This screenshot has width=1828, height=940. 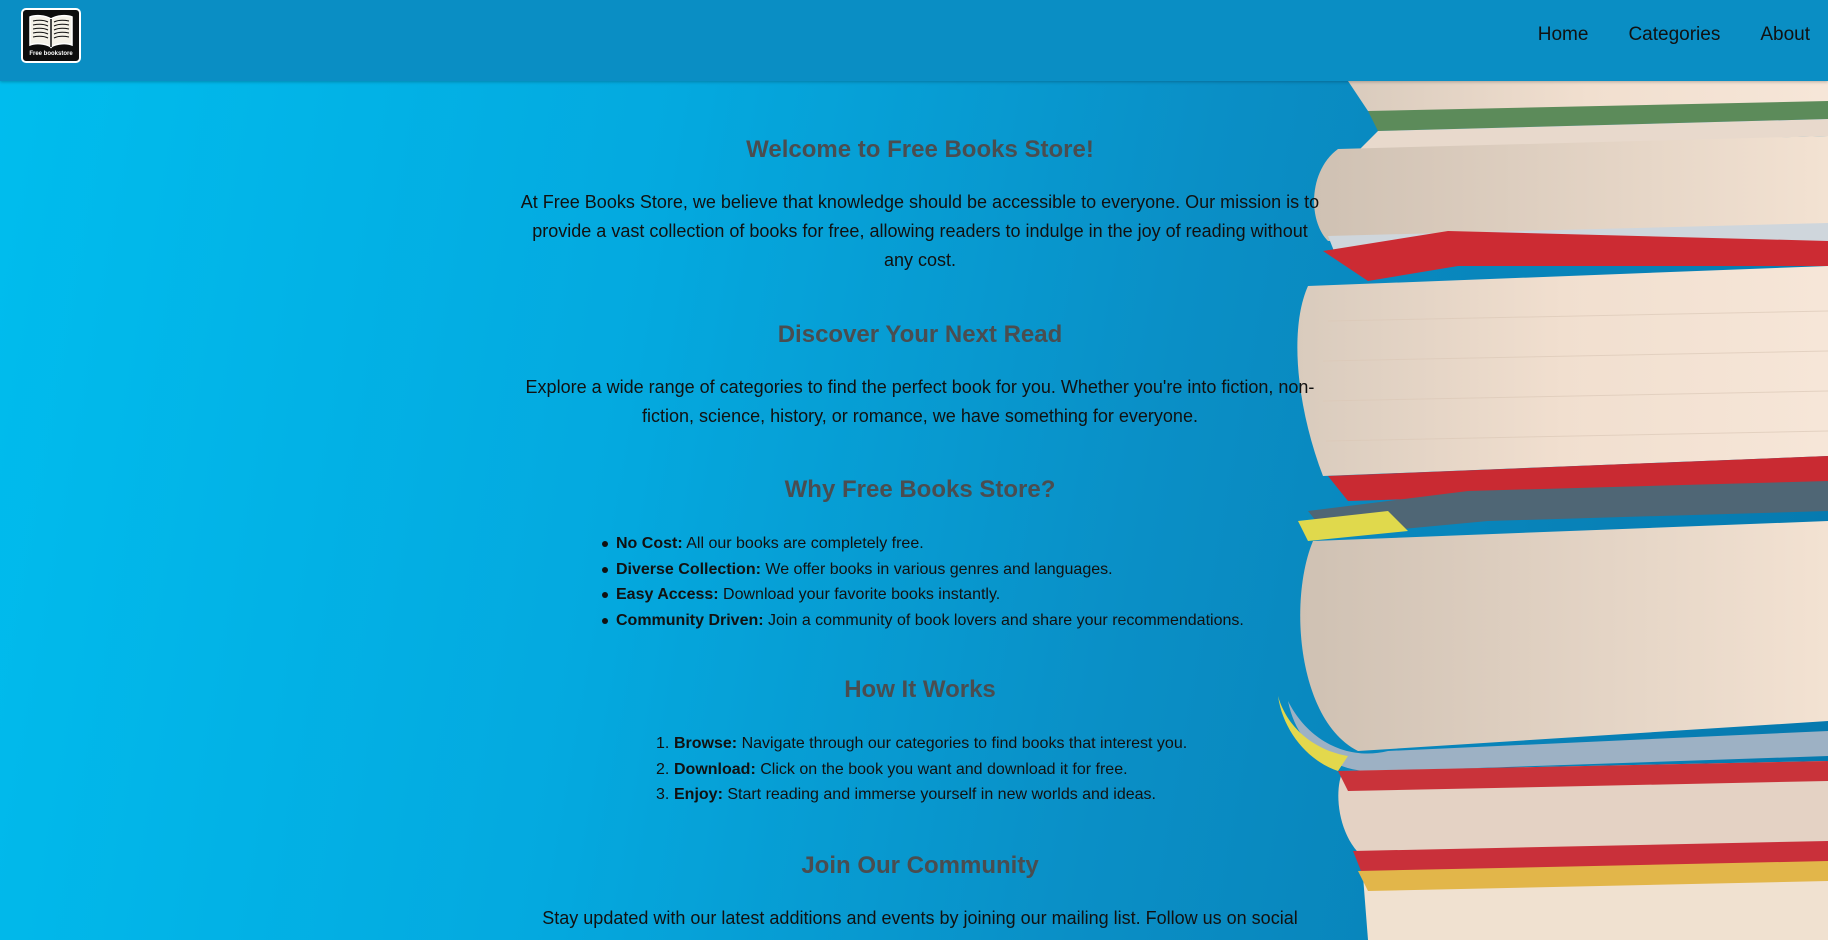 What do you see at coordinates (706, 743) in the screenshot?
I see `how-item-title: Browse:` at bounding box center [706, 743].